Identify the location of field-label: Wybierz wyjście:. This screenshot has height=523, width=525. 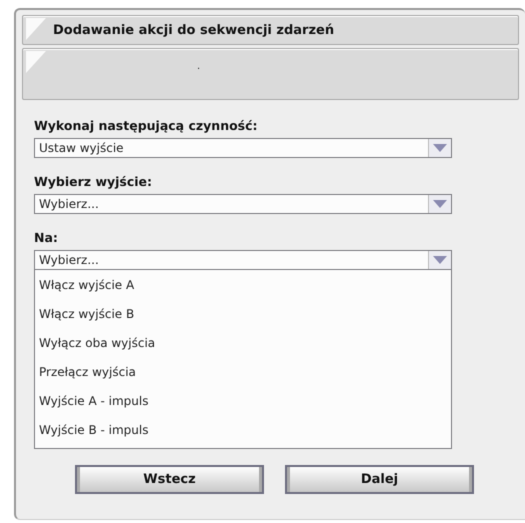
(94, 181).